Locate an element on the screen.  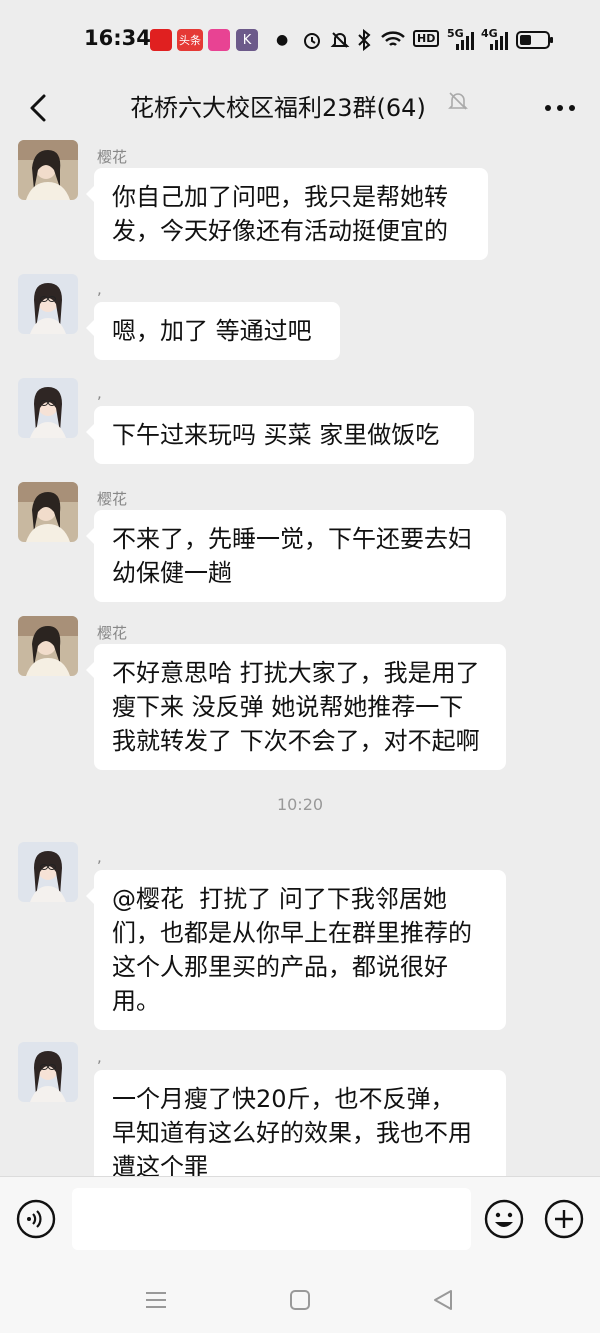
home-icon is located at coordinates (300, 1300).